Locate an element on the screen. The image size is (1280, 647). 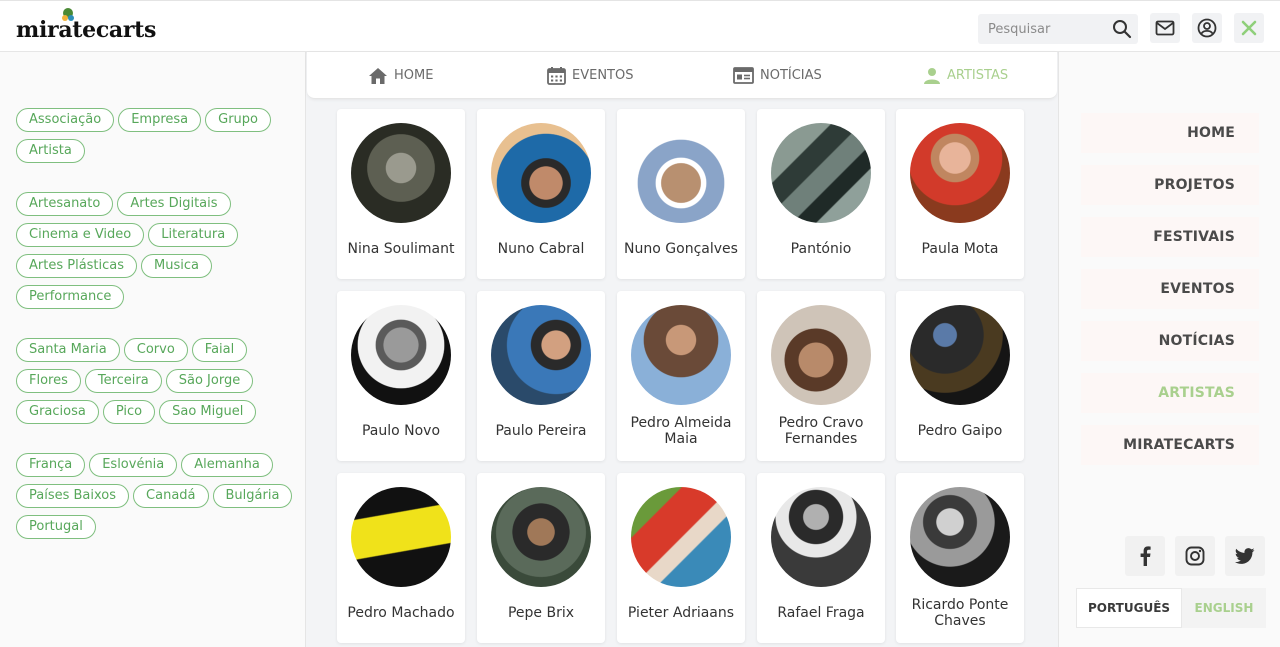
filter-tag-artista: Artista is located at coordinates (50, 151).